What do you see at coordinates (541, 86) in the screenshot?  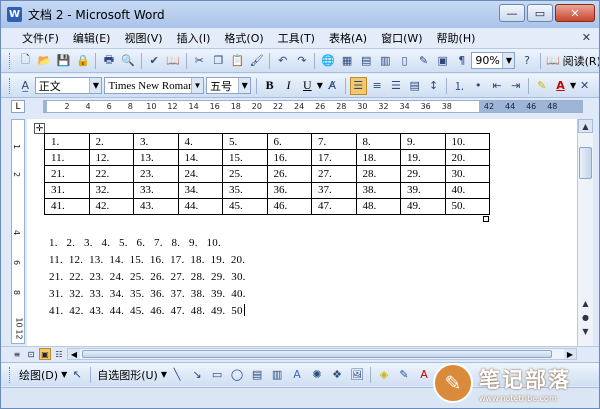 I see `highlight-icon: ✎` at bounding box center [541, 86].